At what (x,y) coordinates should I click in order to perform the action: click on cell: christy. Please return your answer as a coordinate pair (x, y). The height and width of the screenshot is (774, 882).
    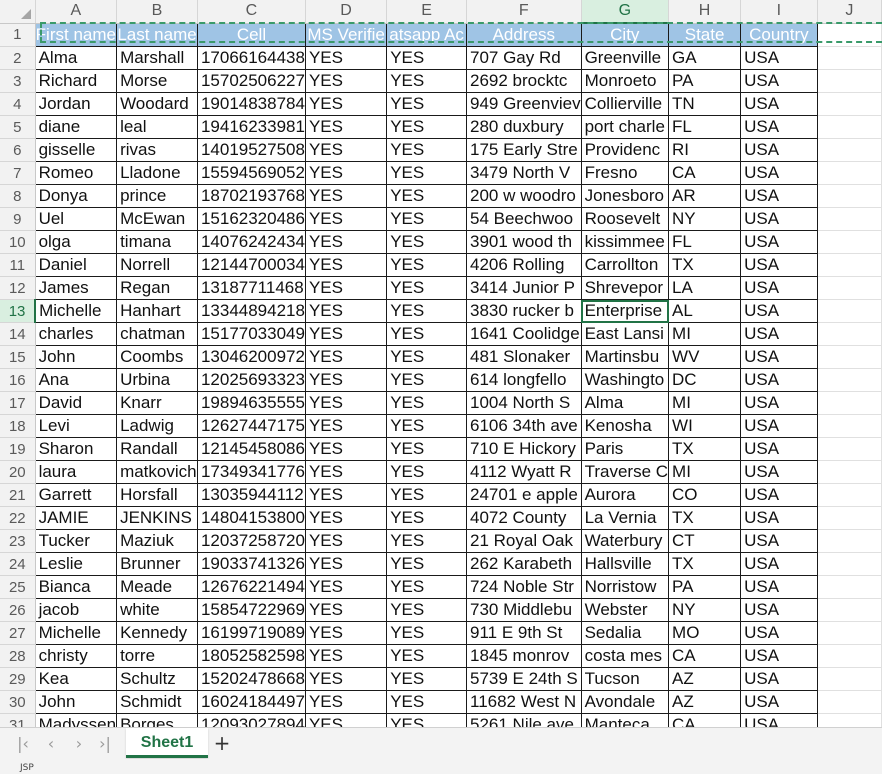
    Looking at the image, I should click on (76, 656).